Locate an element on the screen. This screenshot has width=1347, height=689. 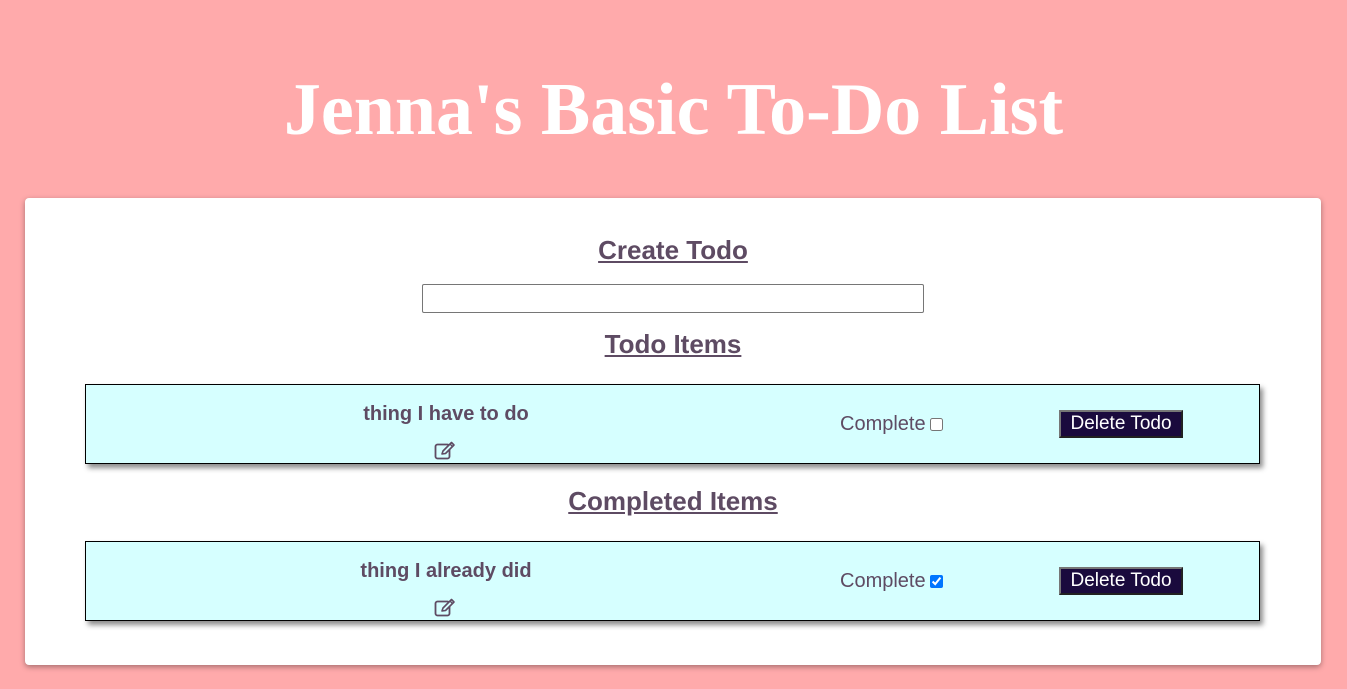
completed-items-heading: Completed Items is located at coordinates (673, 501).